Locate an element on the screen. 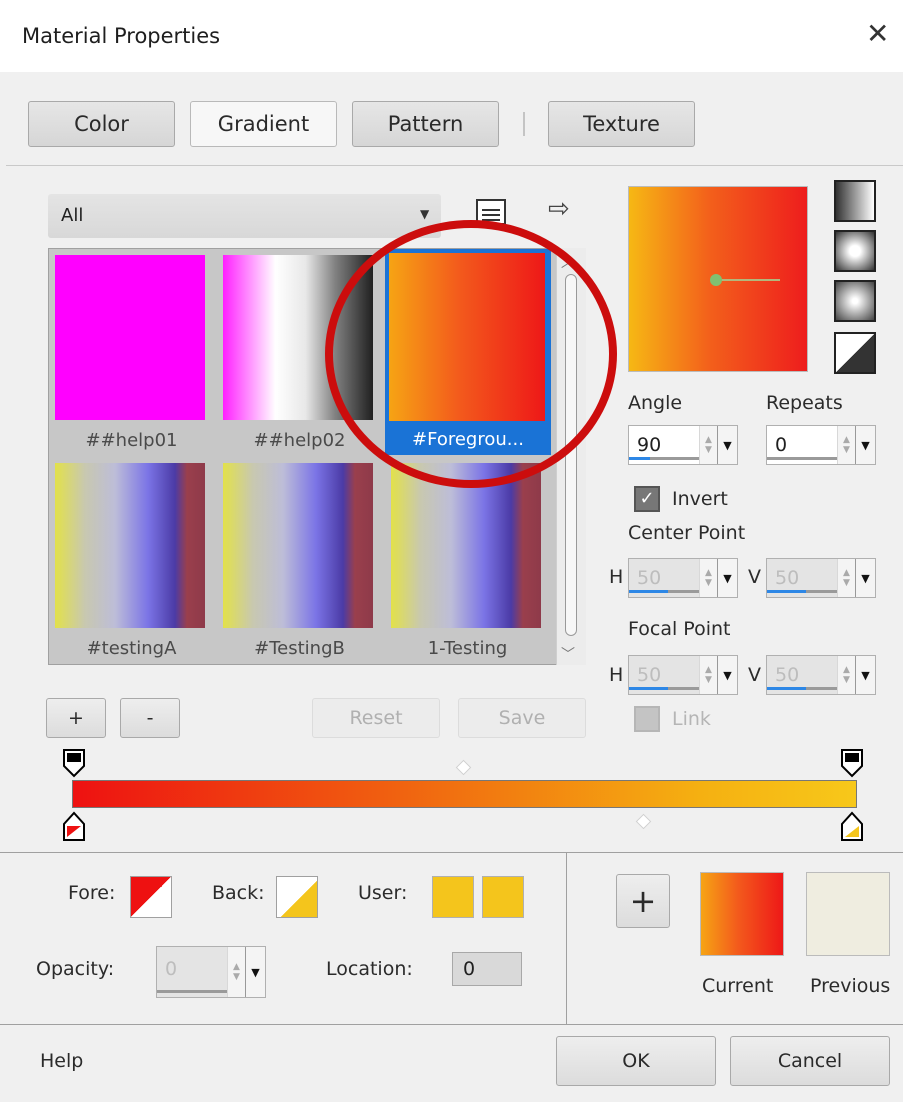 This screenshot has width=903, height=1102. remove-gradient-button: - is located at coordinates (150, 718).